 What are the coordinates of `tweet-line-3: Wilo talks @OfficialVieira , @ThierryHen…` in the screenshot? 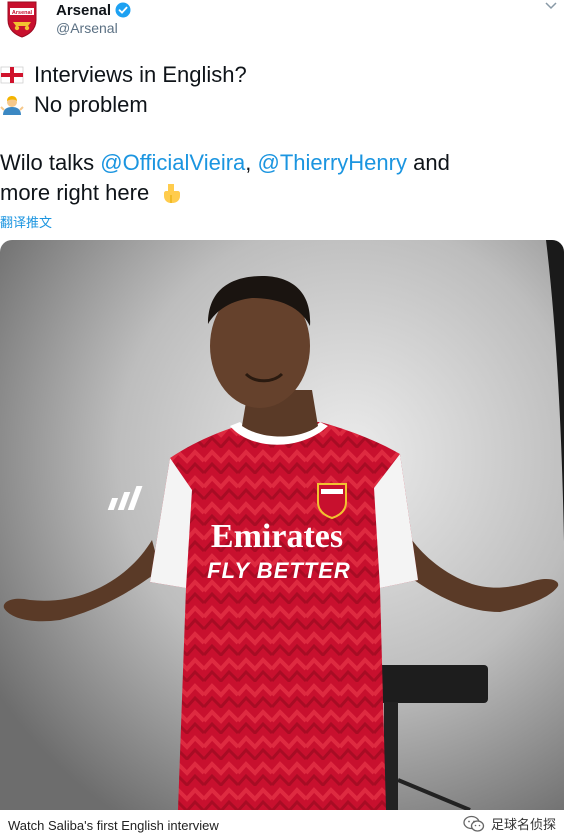 It's located at (282, 163).